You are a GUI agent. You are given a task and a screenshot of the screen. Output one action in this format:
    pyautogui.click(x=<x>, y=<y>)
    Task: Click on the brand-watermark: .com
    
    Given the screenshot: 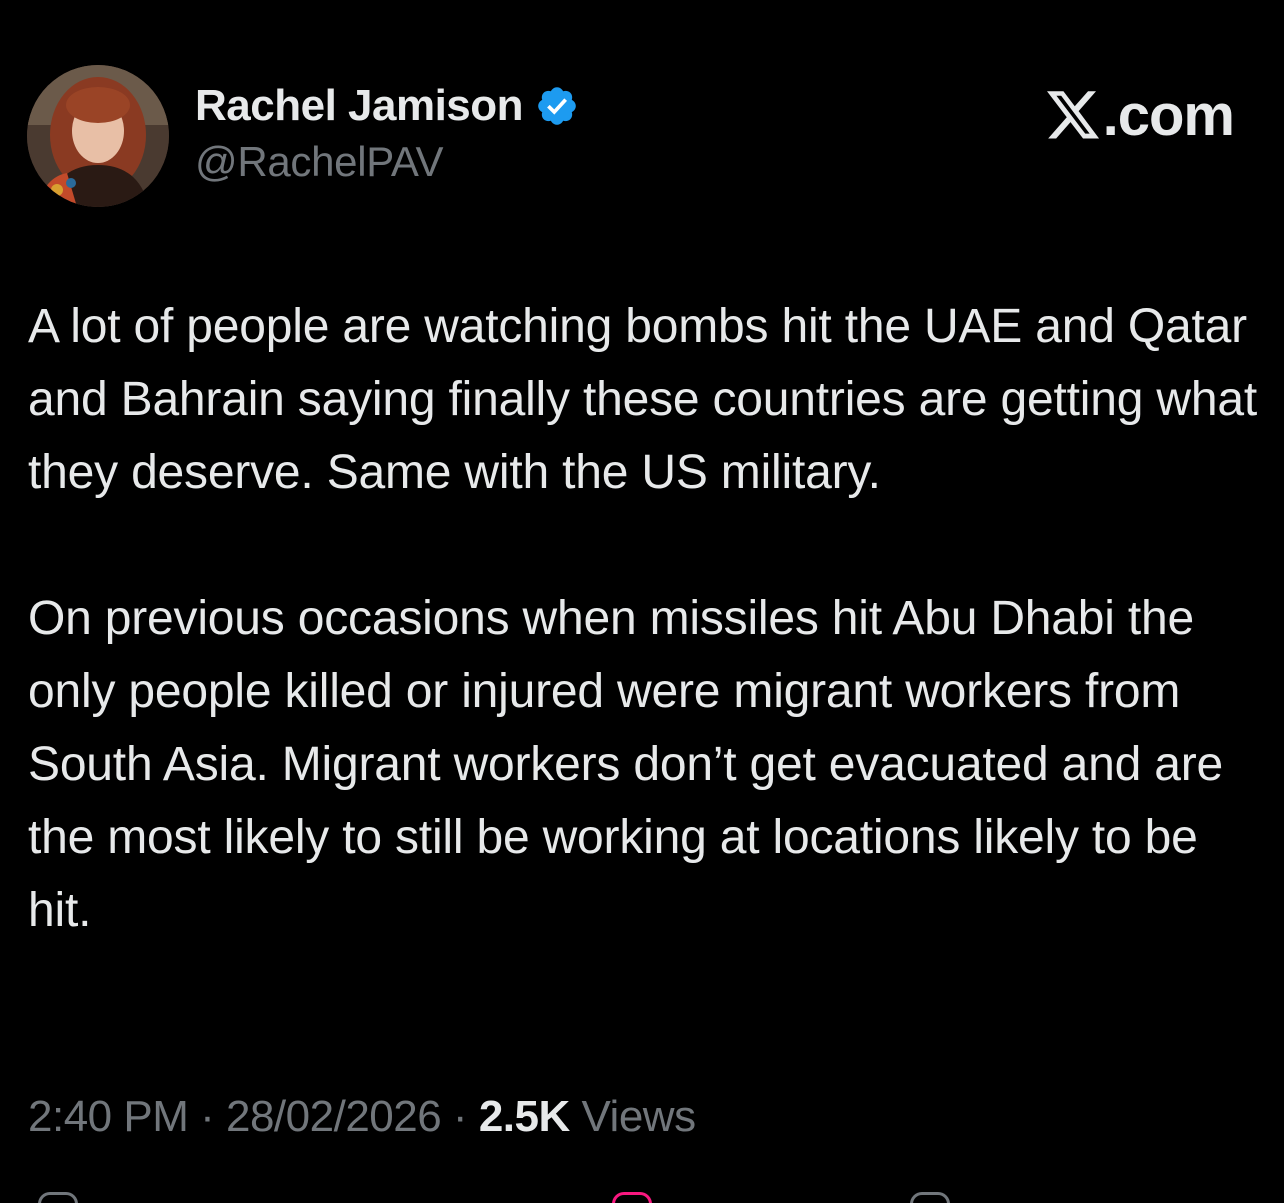 What is the action you would take?
    pyautogui.click(x=1140, y=115)
    